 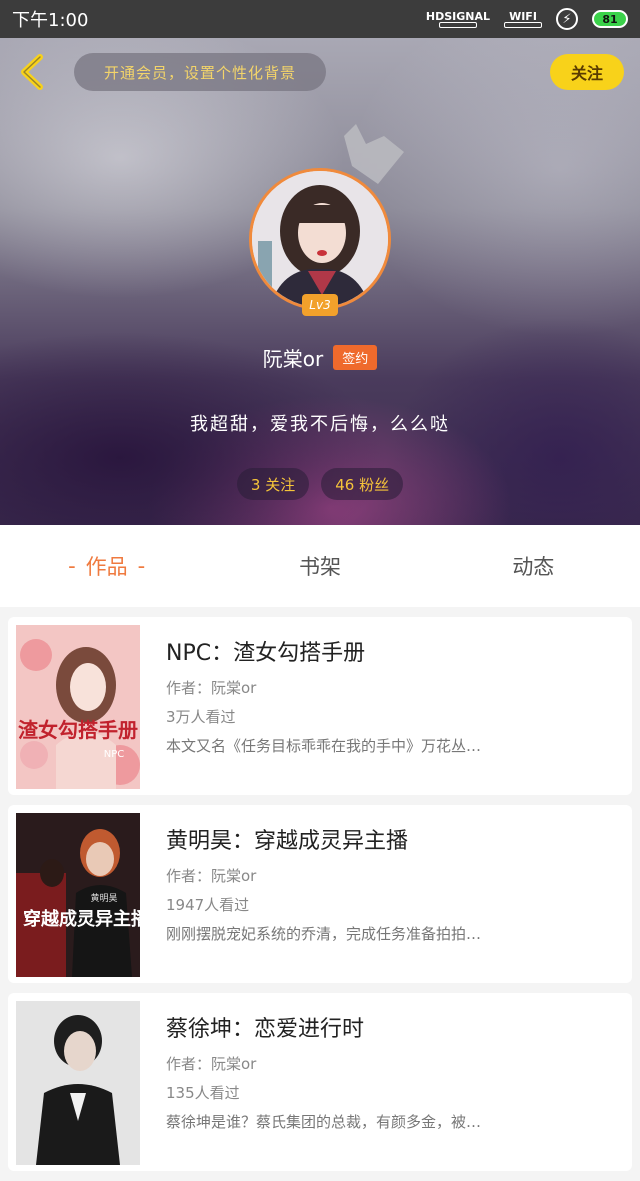 I want to click on book-title: 黄明昊：穿越成灵异主播, so click(x=287, y=841).